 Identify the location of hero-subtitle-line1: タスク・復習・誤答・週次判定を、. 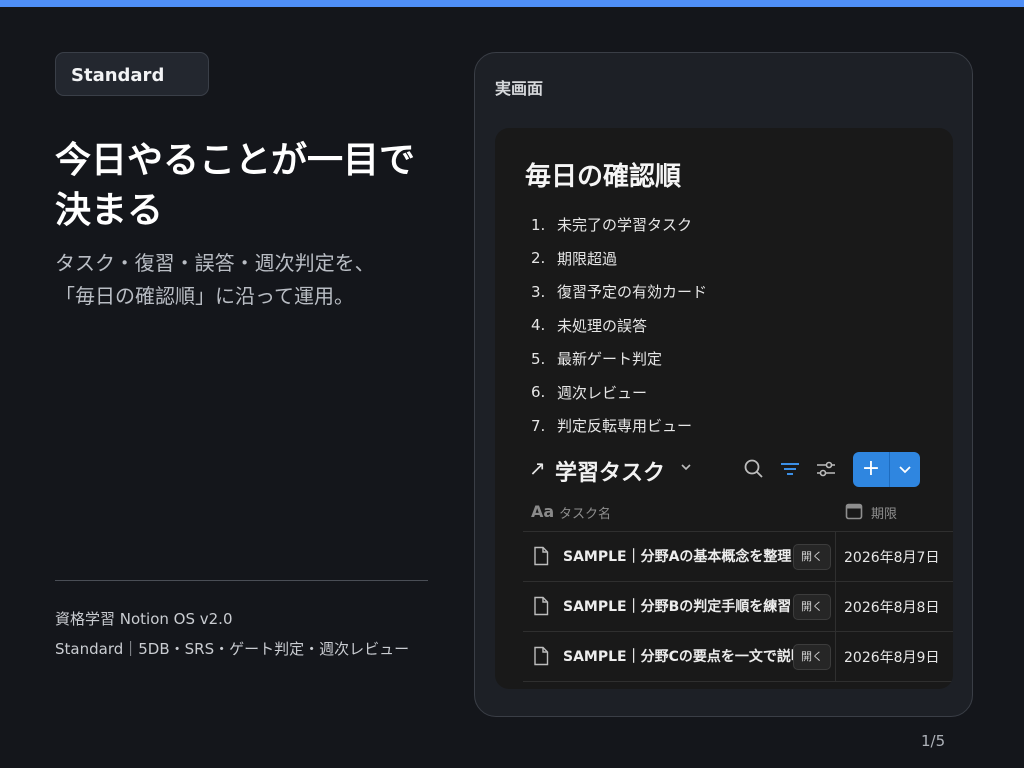
(215, 263).